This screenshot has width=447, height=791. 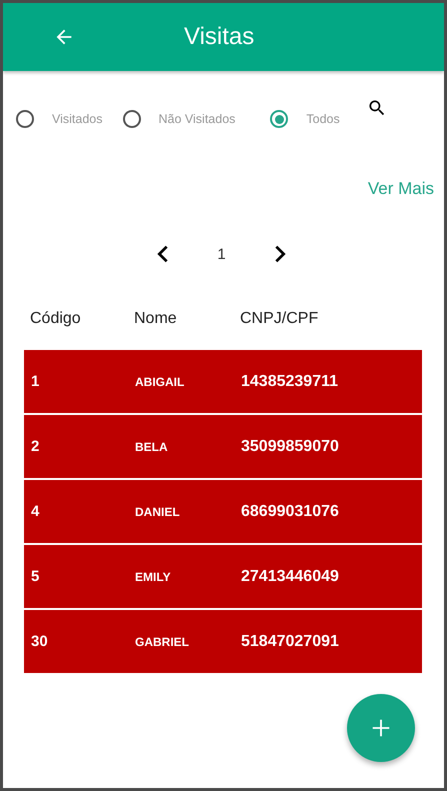 I want to click on table-cell: 35099859070, so click(x=290, y=447).